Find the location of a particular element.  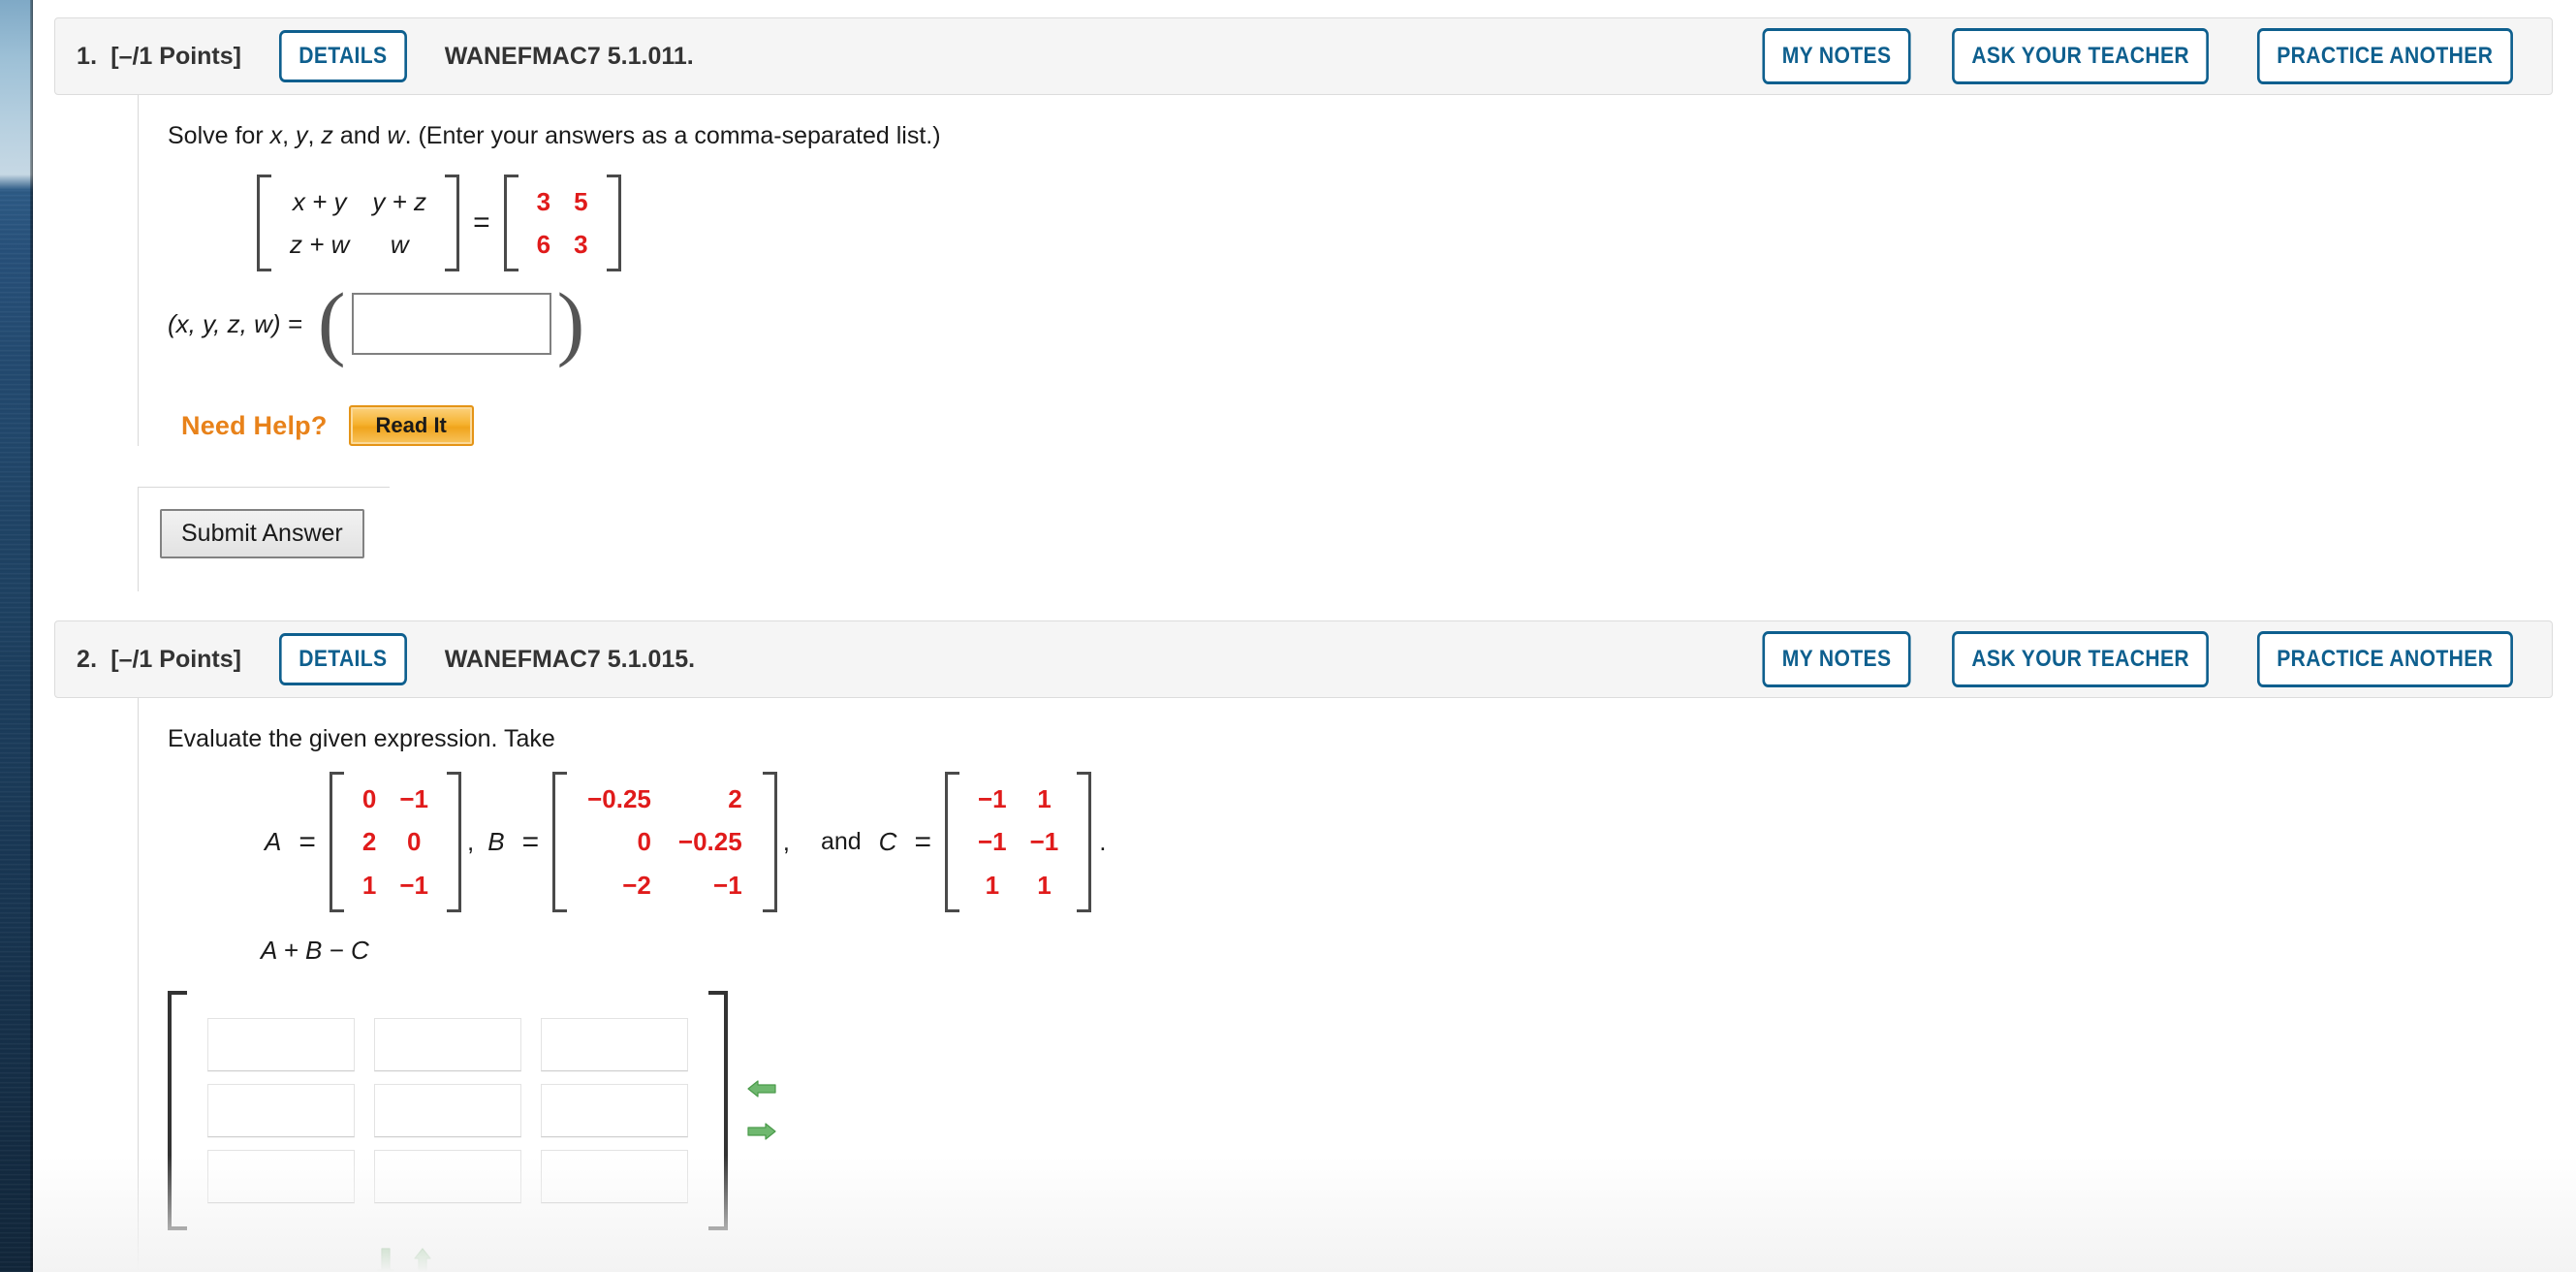

matrix-cell: −0.25 is located at coordinates (709, 842).